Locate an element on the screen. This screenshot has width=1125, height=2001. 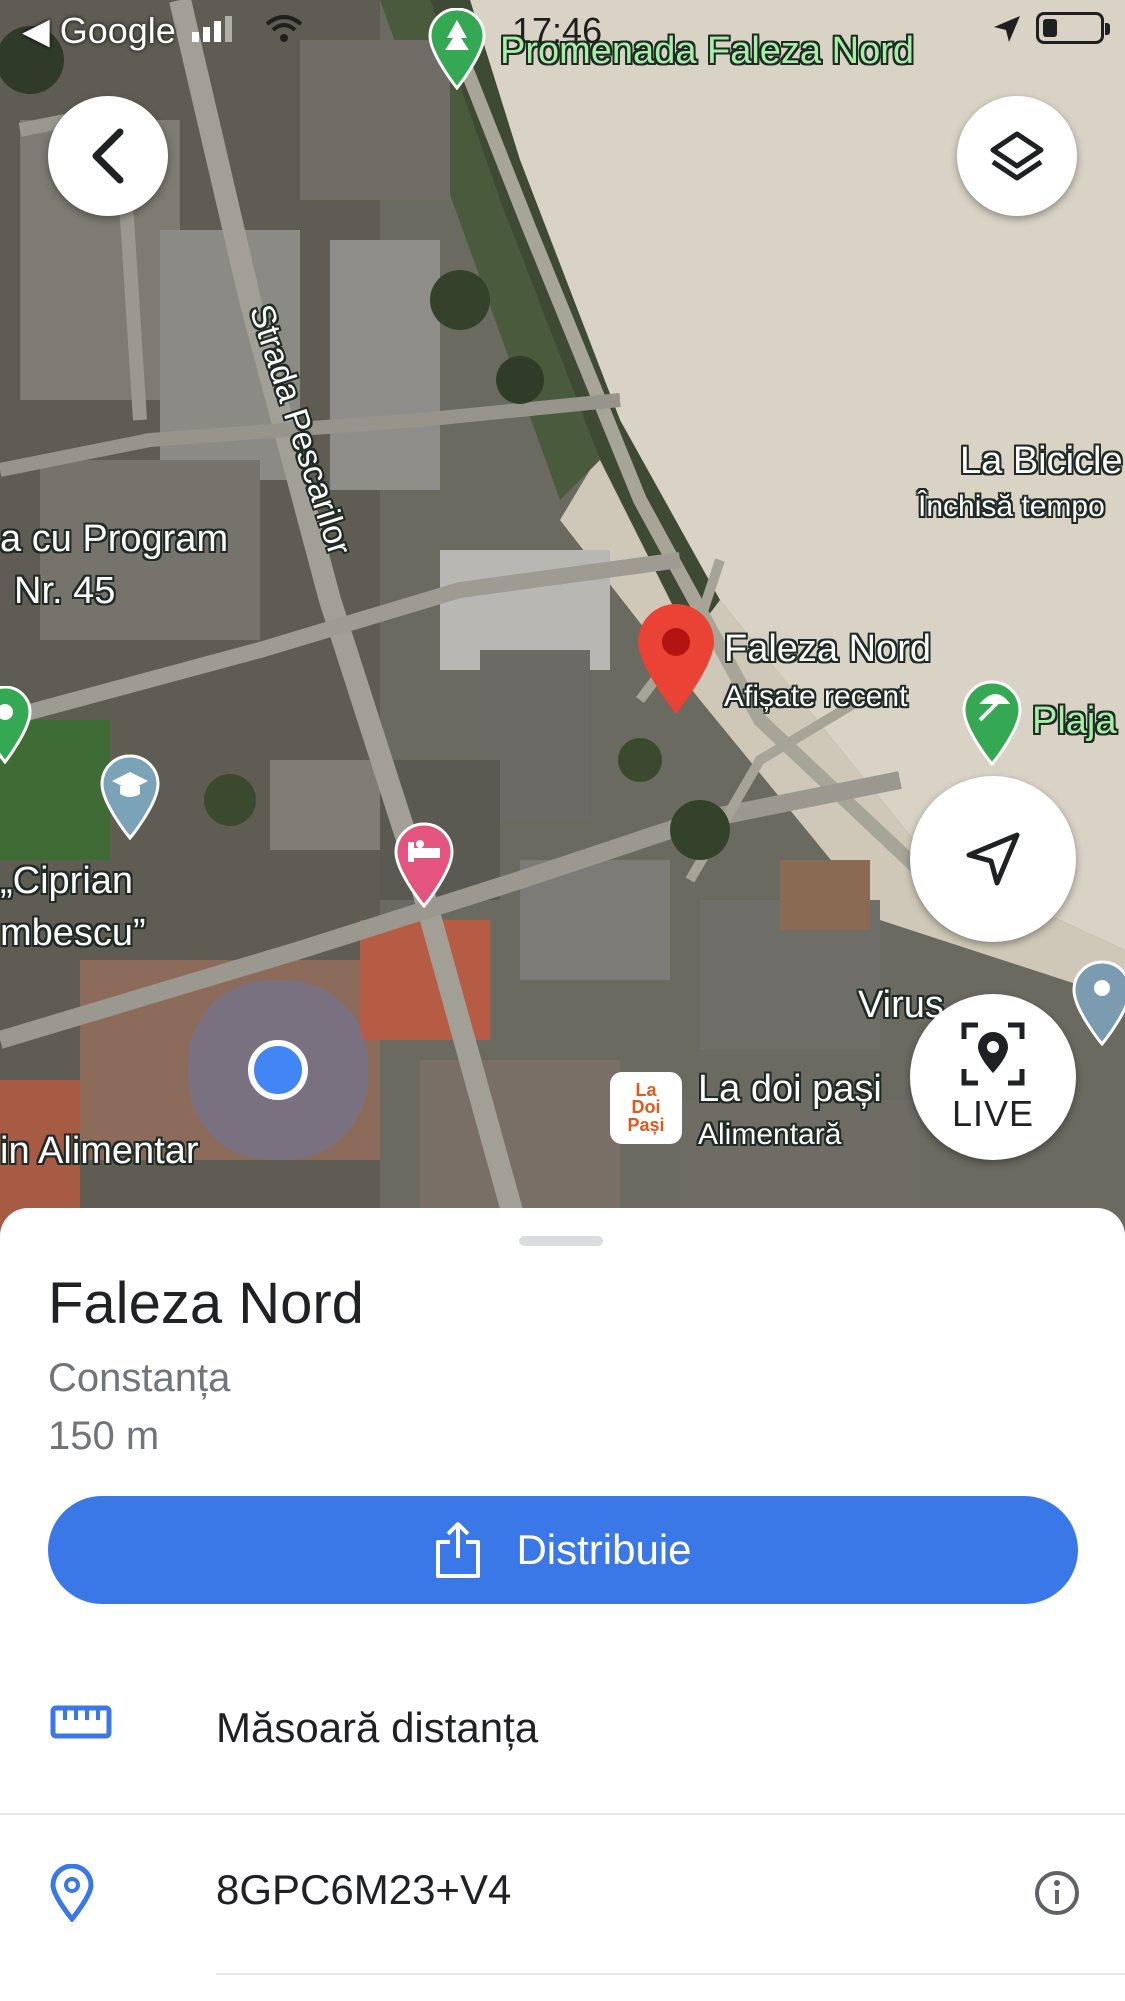
place-distance: 150 m is located at coordinates (104, 1436).